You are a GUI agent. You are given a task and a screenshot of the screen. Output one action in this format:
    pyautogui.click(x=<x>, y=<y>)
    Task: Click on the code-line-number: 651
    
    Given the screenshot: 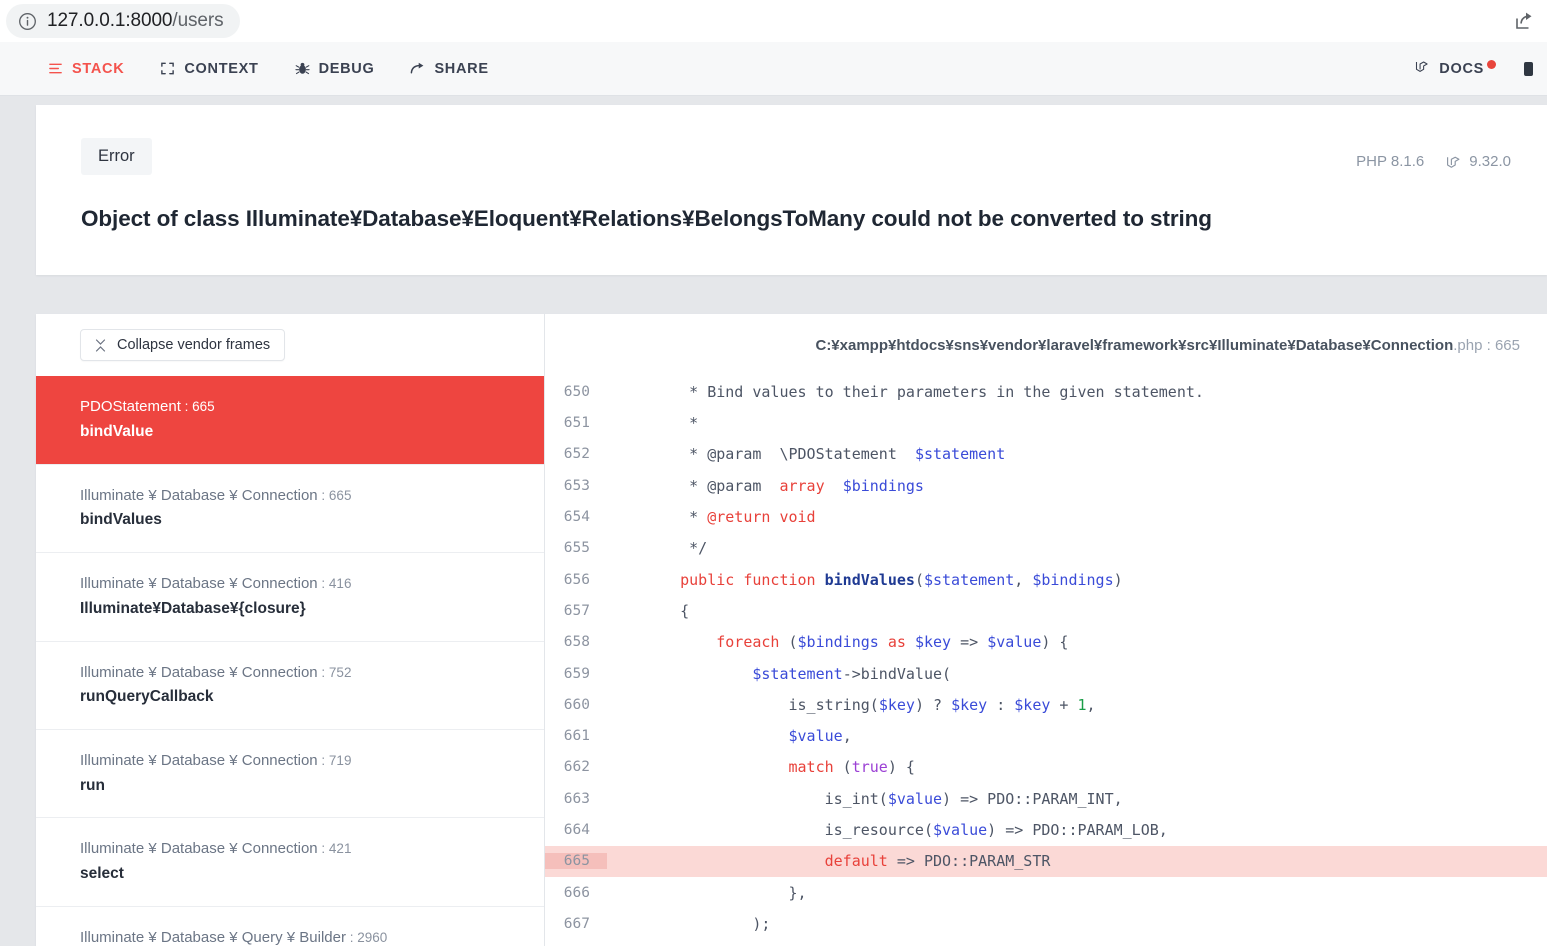 What is the action you would take?
    pyautogui.click(x=576, y=423)
    